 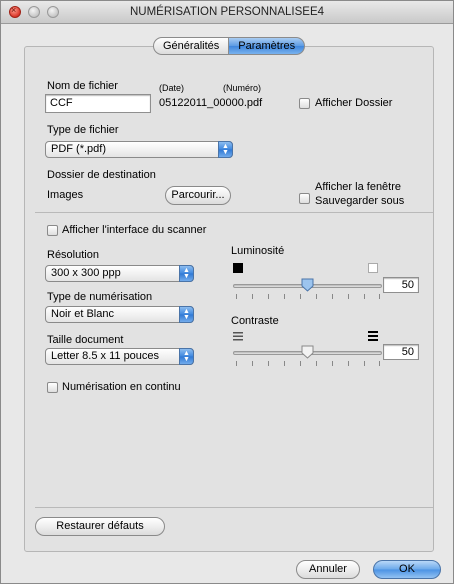 What do you see at coordinates (85, 340) in the screenshot?
I see `document-size-label: Taille document` at bounding box center [85, 340].